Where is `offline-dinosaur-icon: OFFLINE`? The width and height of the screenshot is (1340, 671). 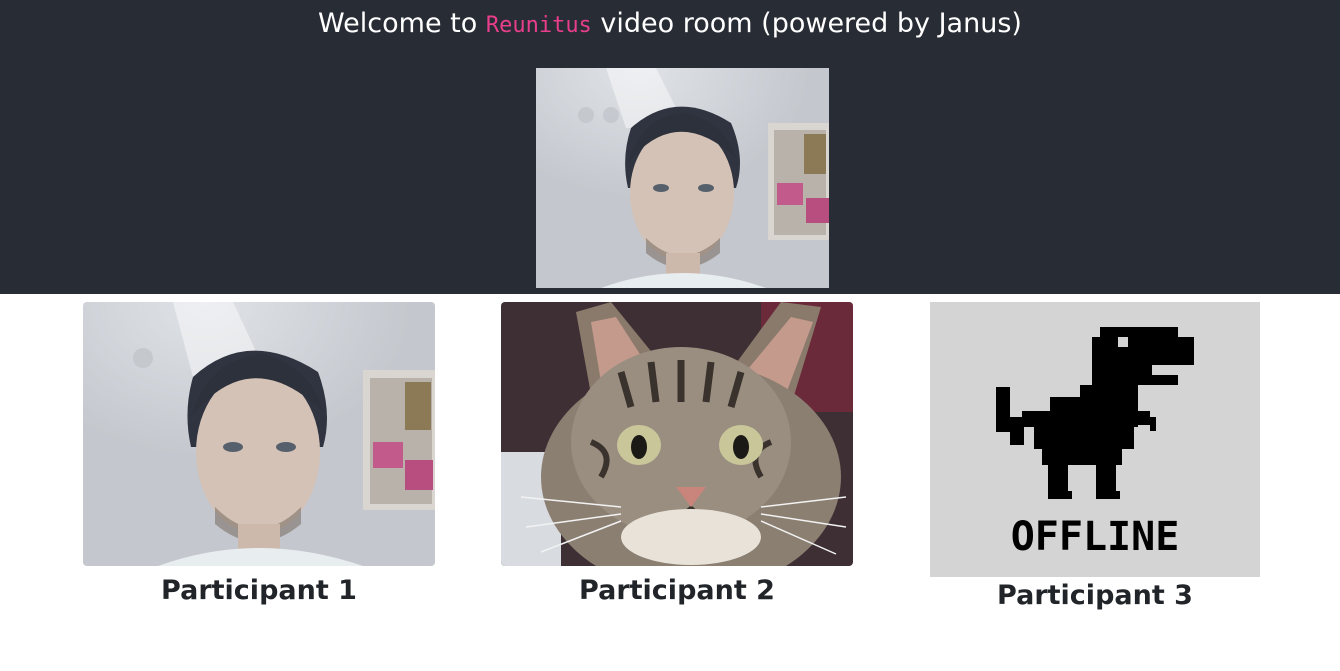
offline-dinosaur-icon: OFFLINE is located at coordinates (1095, 439).